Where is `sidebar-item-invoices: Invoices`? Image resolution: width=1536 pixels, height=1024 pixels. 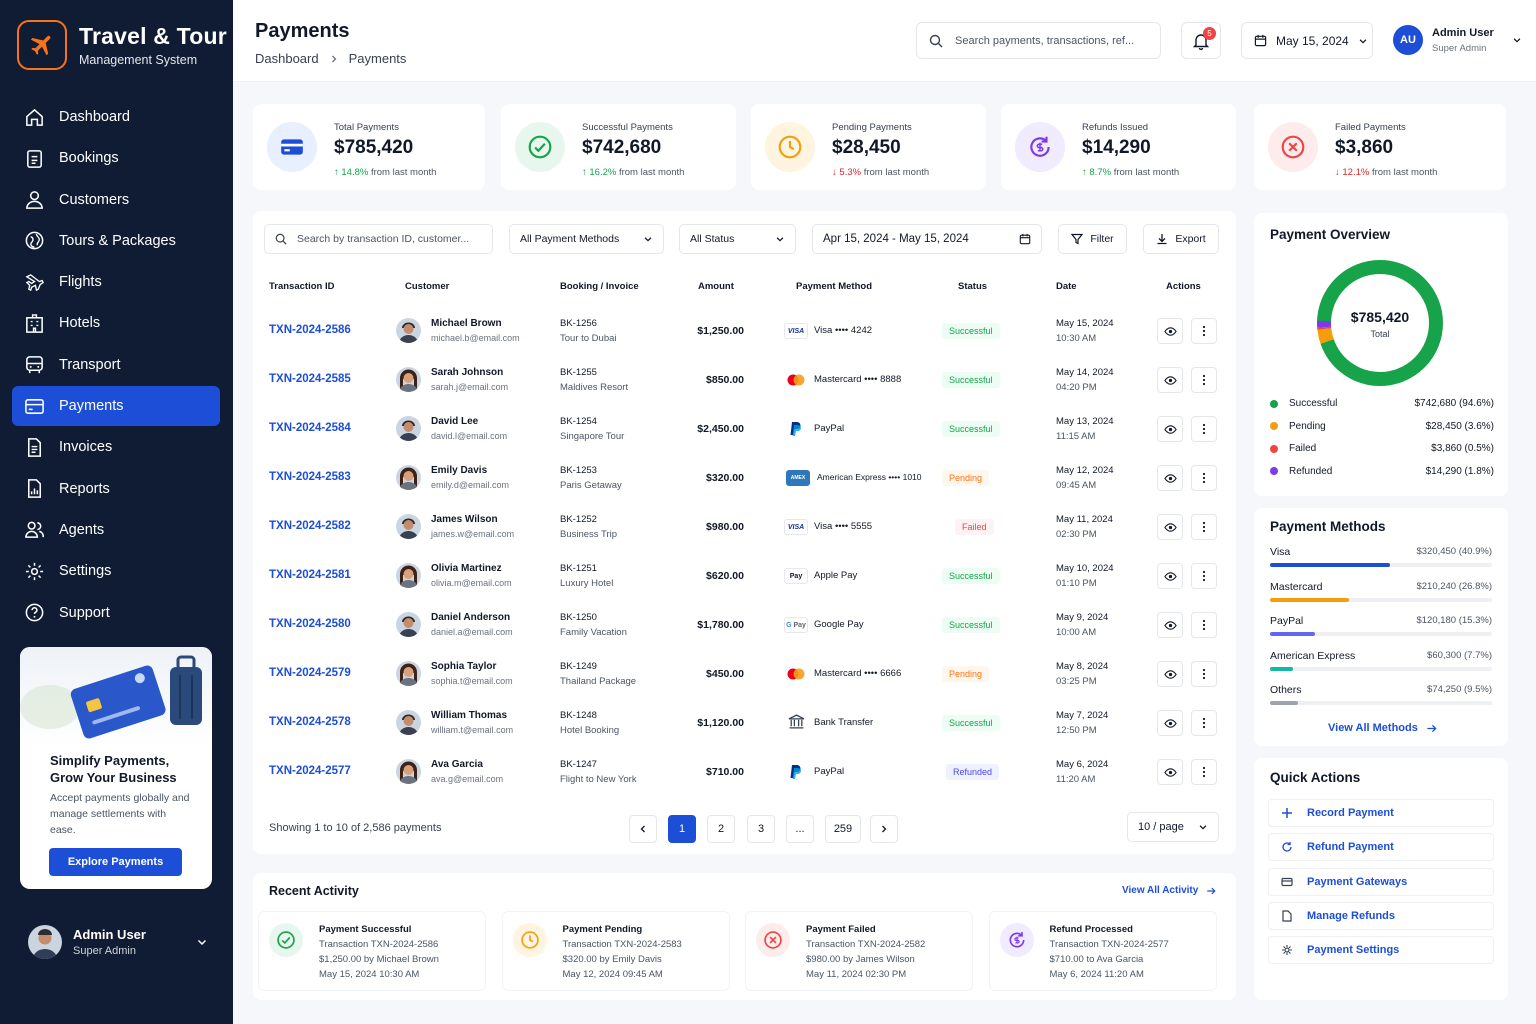 sidebar-item-invoices: Invoices is located at coordinates (116, 447).